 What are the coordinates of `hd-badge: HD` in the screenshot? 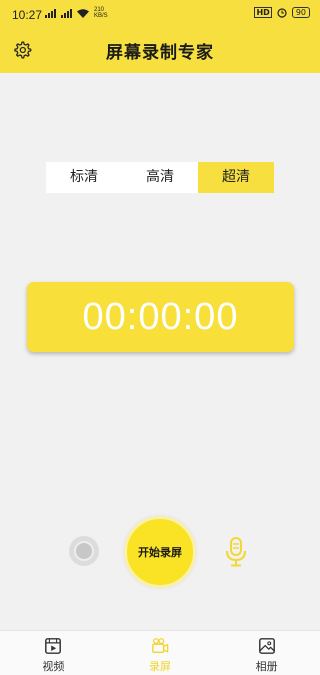 It's located at (263, 12).